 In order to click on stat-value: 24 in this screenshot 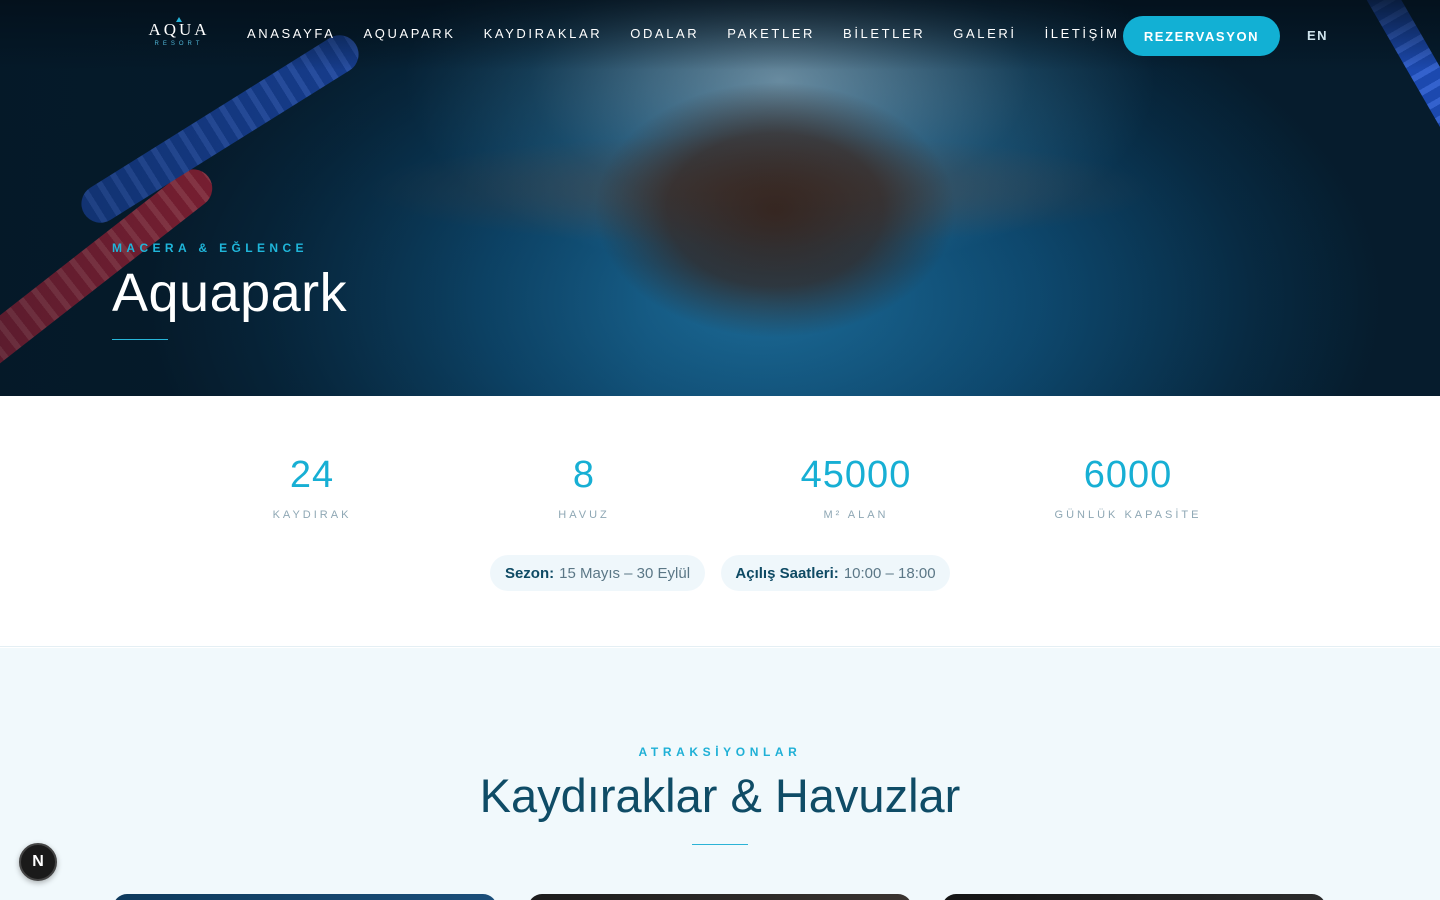, I will do `click(312, 475)`.